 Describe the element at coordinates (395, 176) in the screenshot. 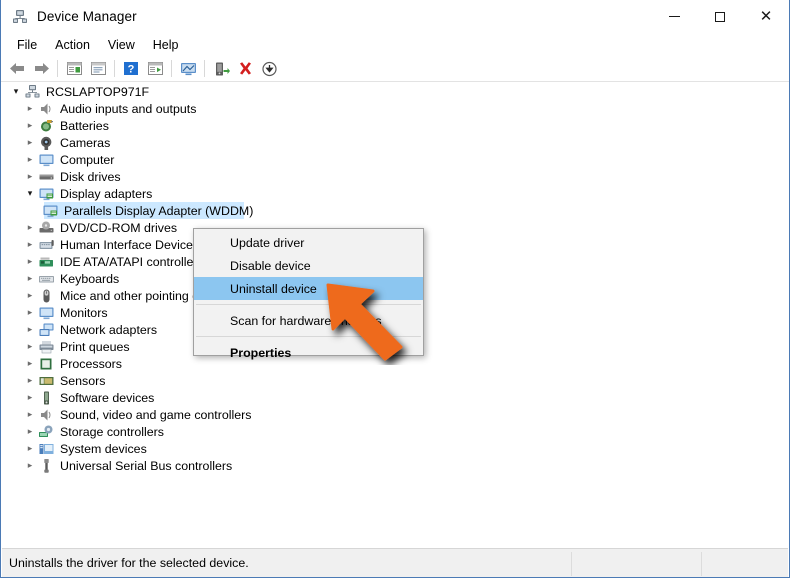

I see `tree-item-disk-drives: ▸ Disk drives` at that location.